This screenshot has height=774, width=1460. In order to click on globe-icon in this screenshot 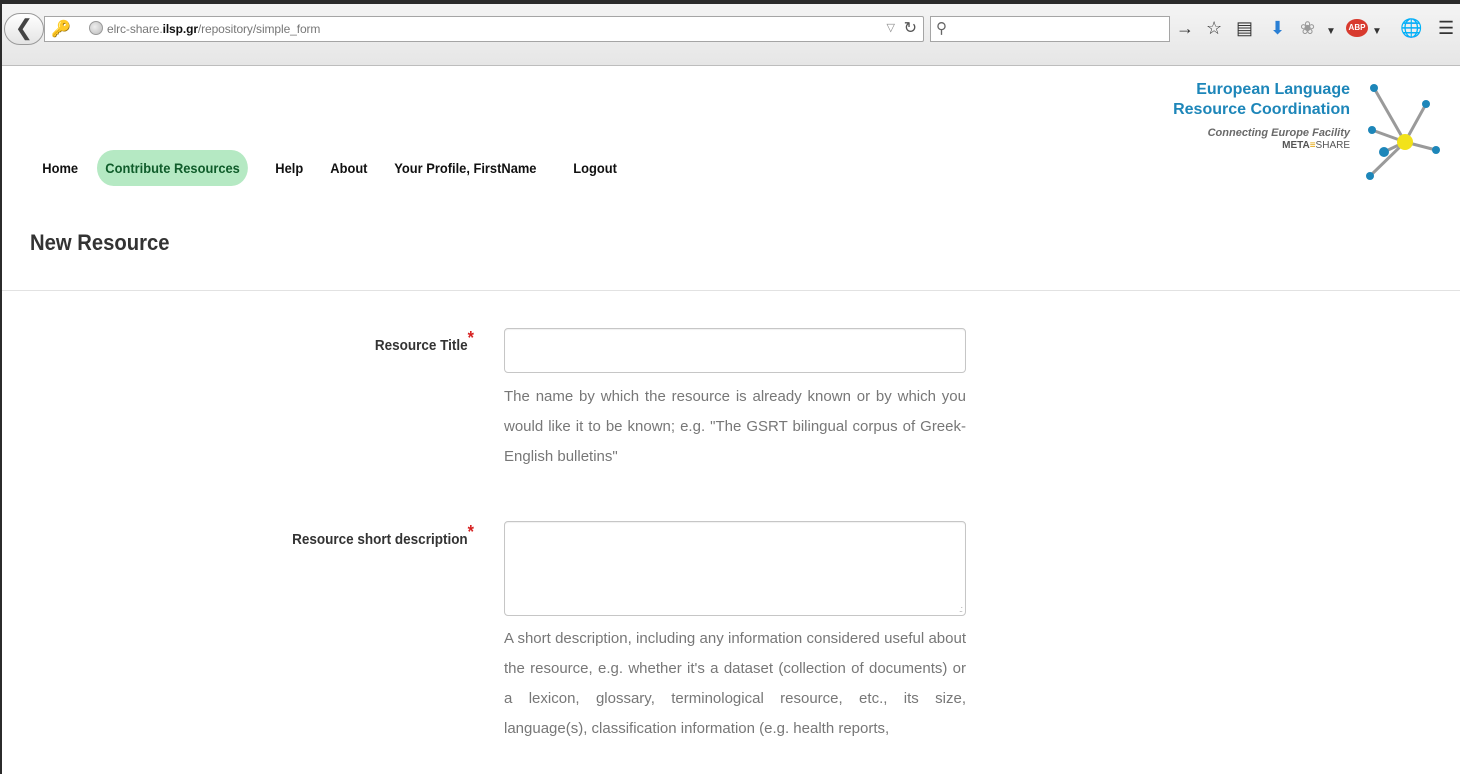, I will do `click(96, 28)`.